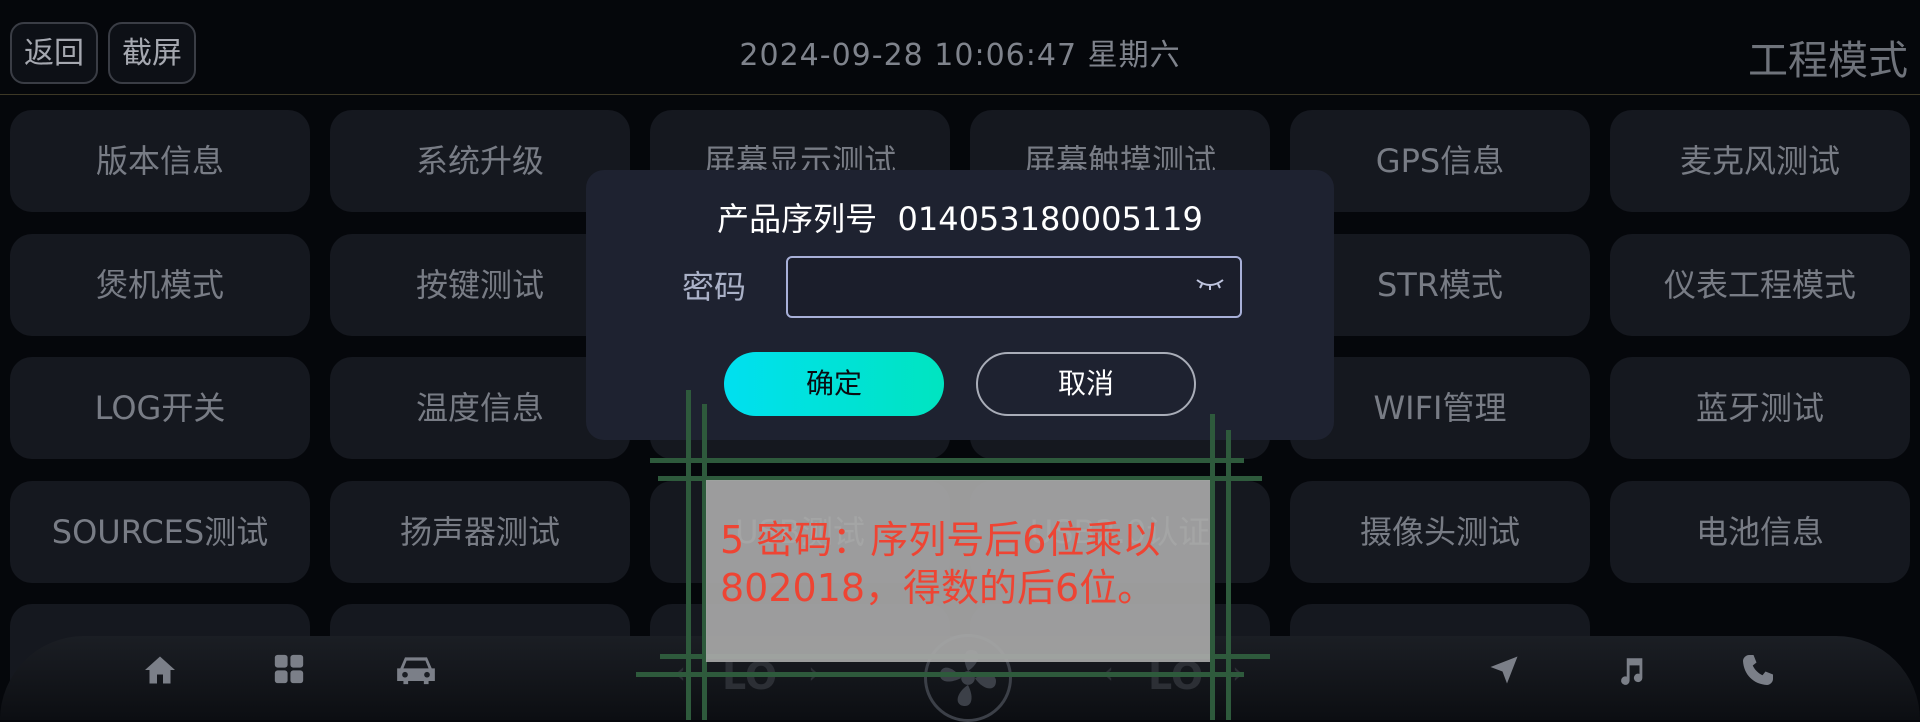  Describe the element at coordinates (1440, 285) in the screenshot. I see `grid-button-str-mode: STR模式` at that location.